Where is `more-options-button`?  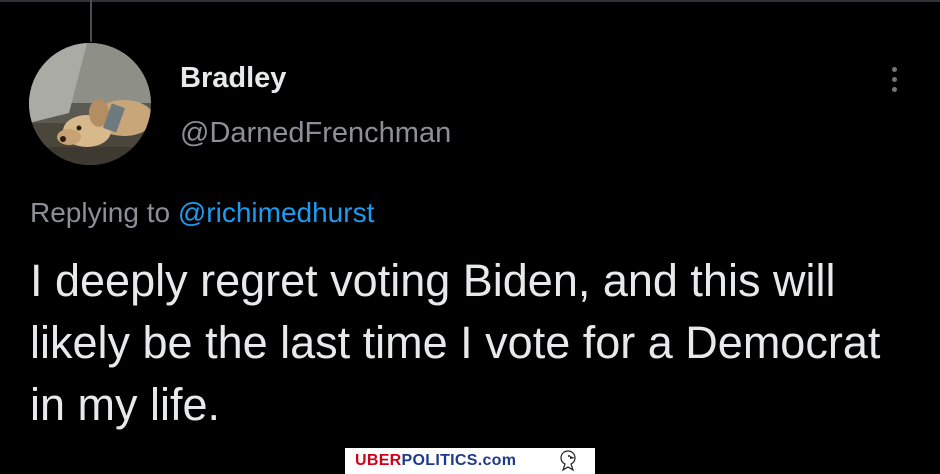
more-options-button is located at coordinates (894, 79).